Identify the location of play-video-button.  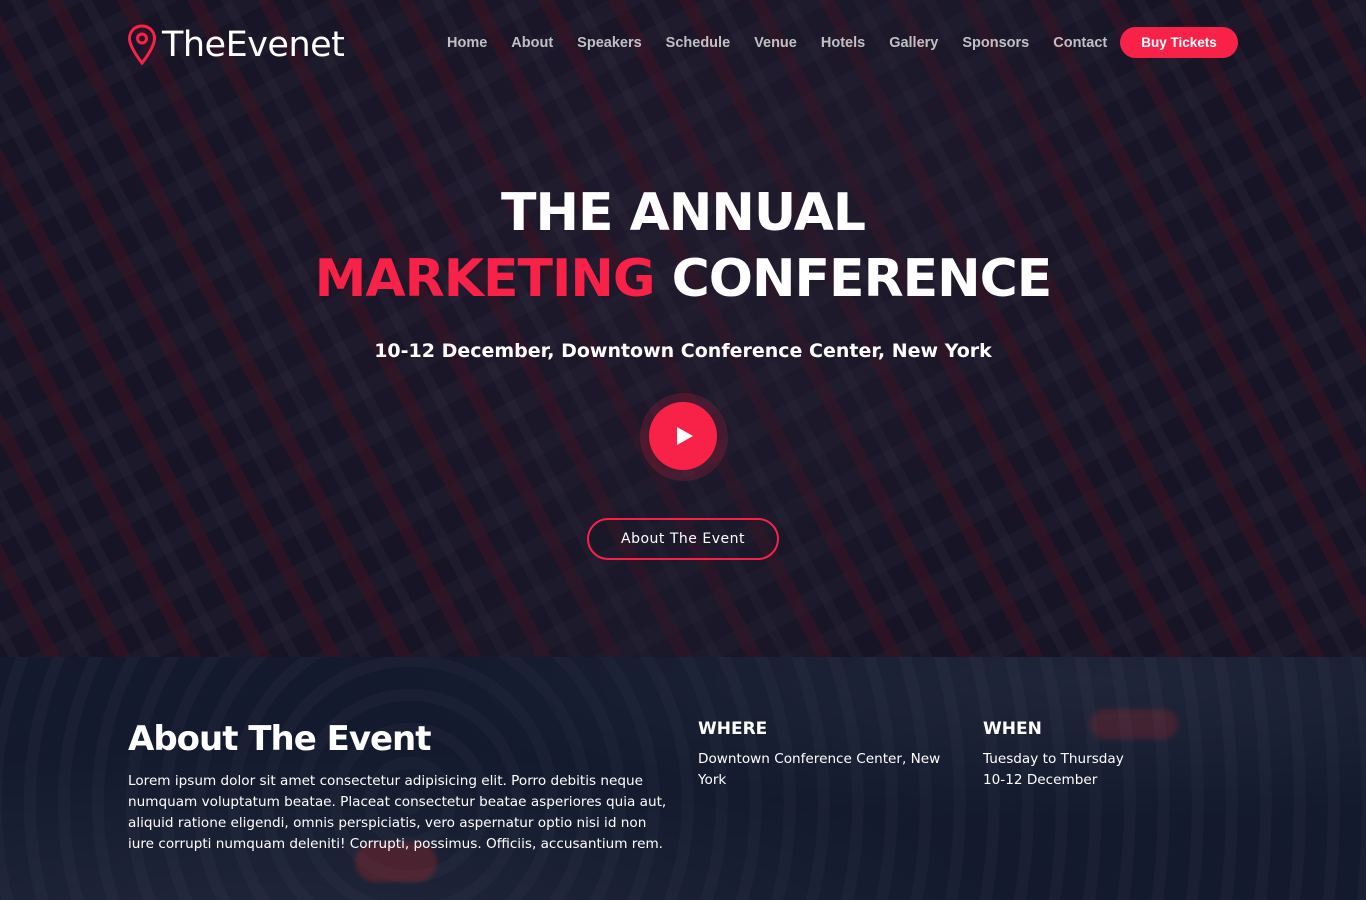
(683, 436).